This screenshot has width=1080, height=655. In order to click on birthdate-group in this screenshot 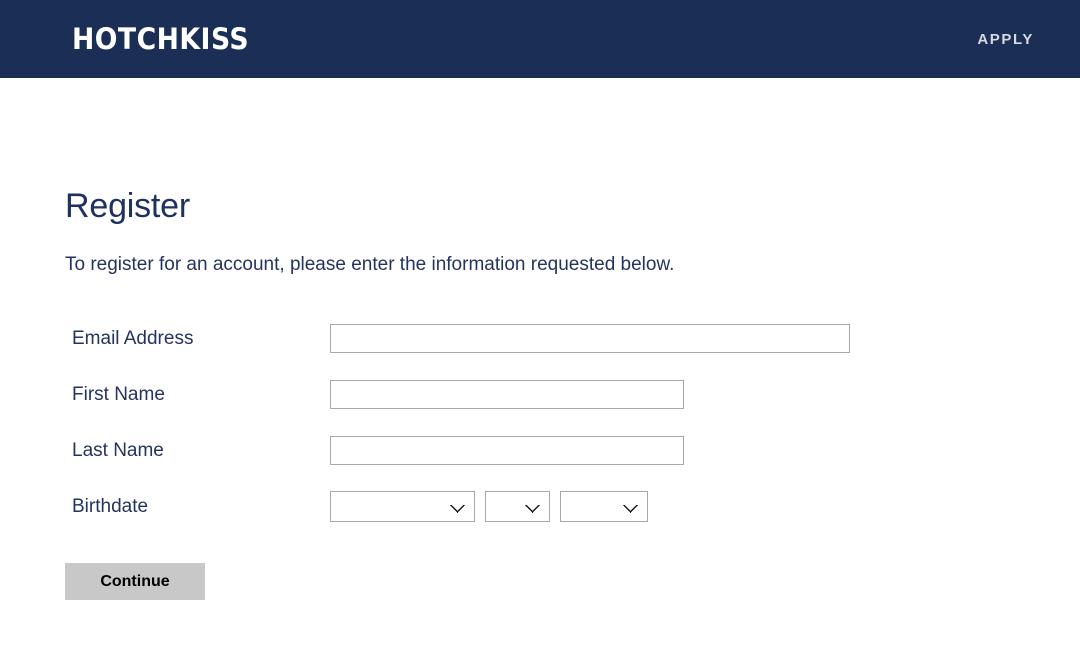, I will do `click(489, 506)`.